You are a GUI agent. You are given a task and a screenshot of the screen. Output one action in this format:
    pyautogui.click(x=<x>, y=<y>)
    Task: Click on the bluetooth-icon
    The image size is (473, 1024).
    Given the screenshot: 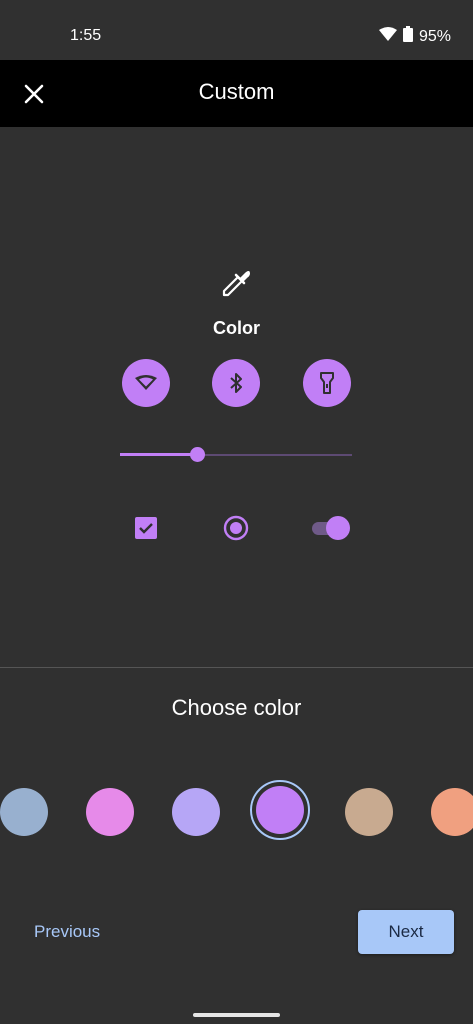 What is the action you would take?
    pyautogui.click(x=236, y=383)
    